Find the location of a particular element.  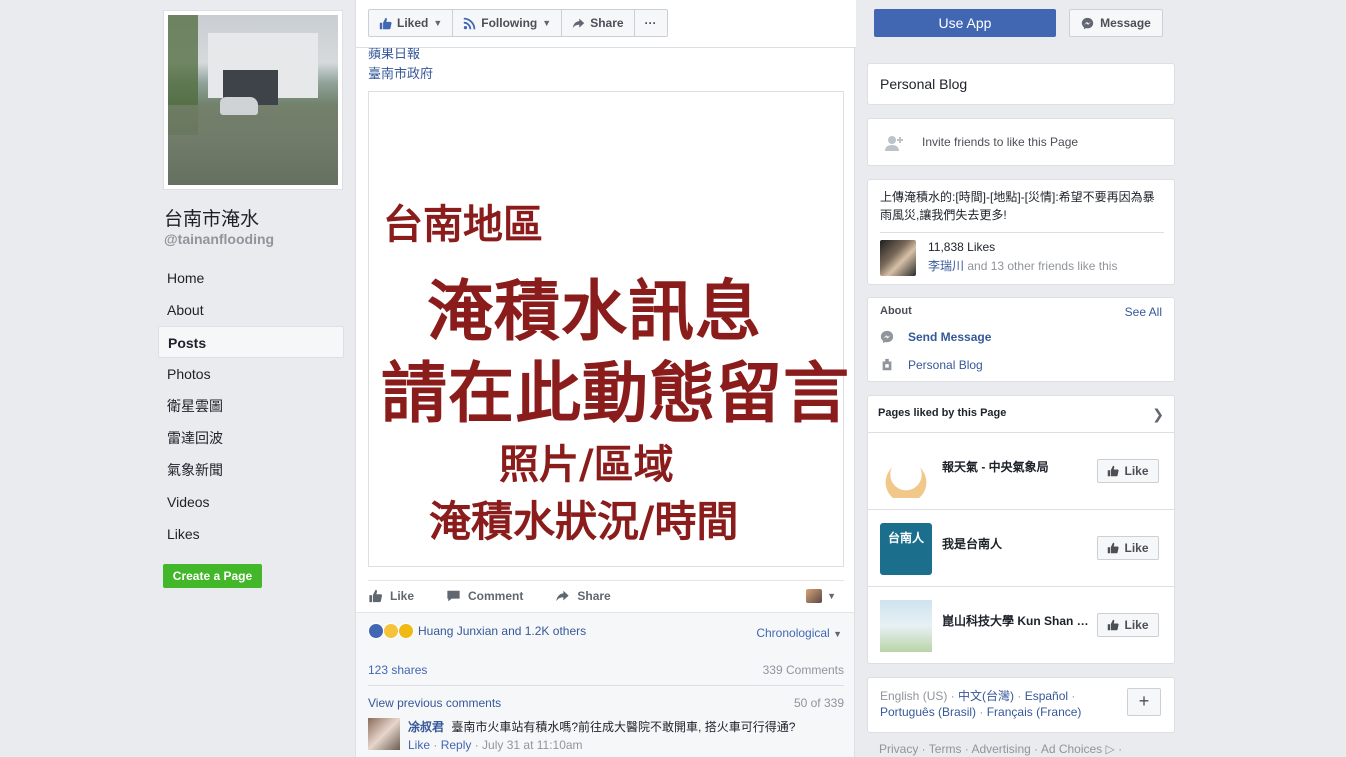

use-app-button: Use App is located at coordinates (965, 23).